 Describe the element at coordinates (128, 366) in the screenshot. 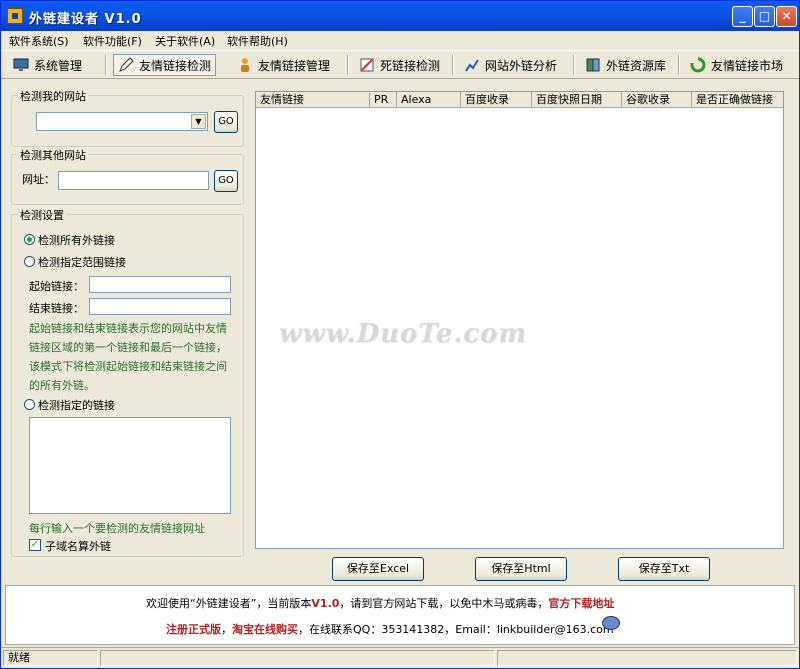

I see `help-text-line: 该模式下将检测起始链接和结束链接之间` at that location.